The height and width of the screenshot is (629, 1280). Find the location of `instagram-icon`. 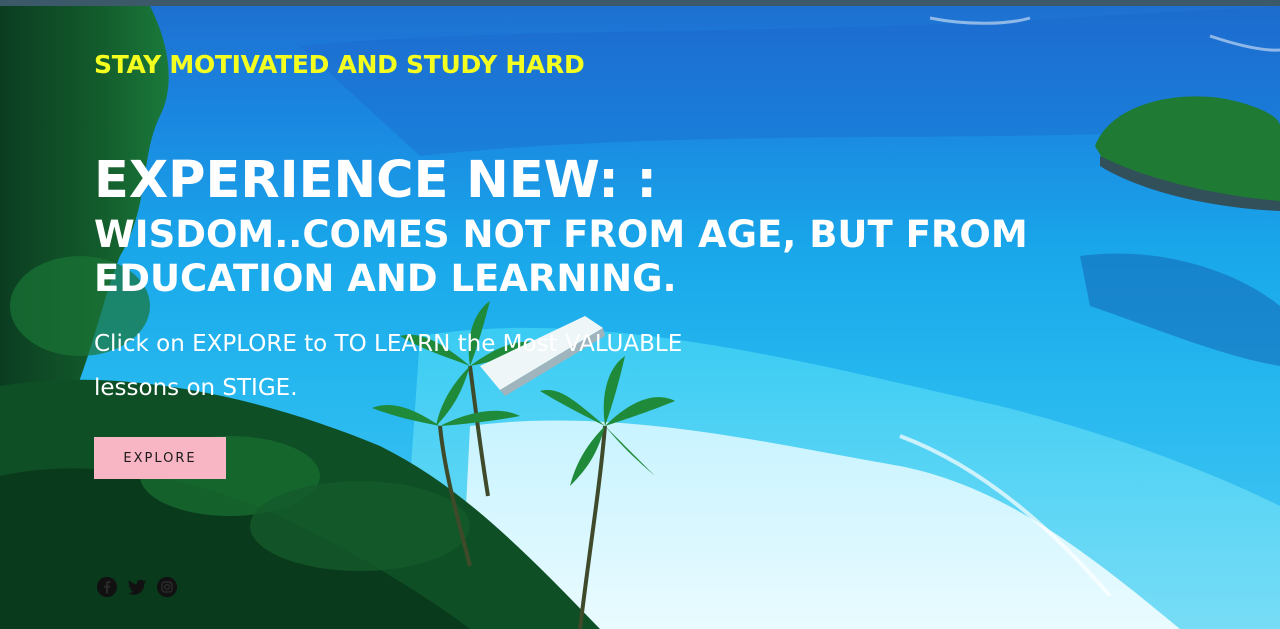

instagram-icon is located at coordinates (167, 587).